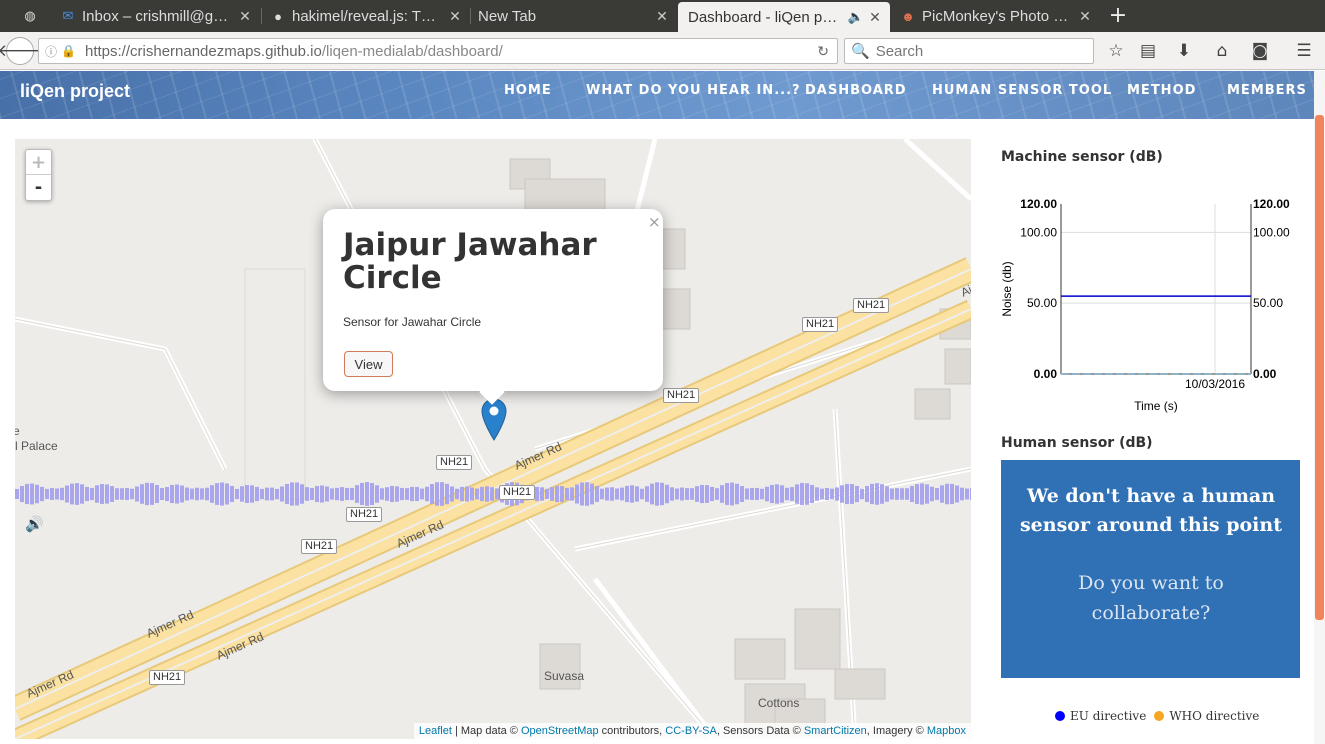  What do you see at coordinates (1007, 288) in the screenshot?
I see `y-axis-label: Noise (db)` at bounding box center [1007, 288].